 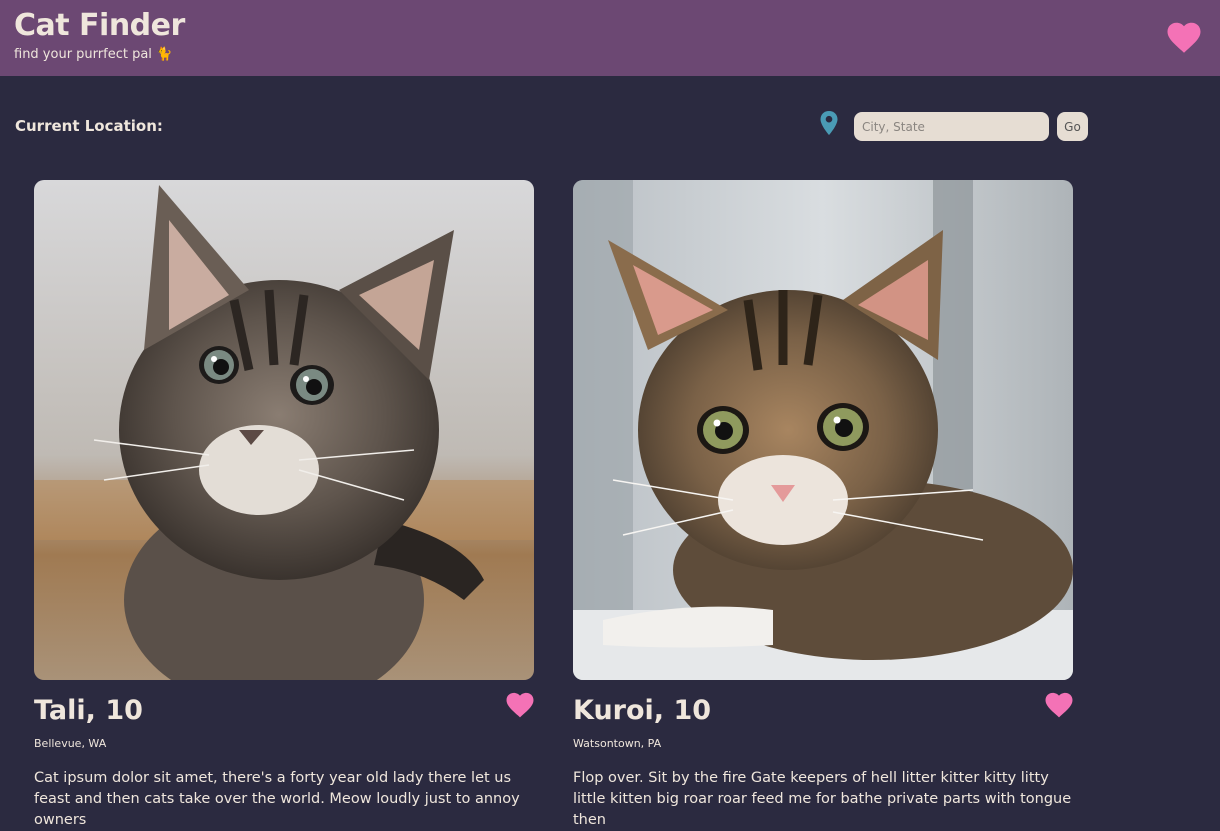 What do you see at coordinates (642, 710) in the screenshot?
I see `cat-name: Kuroi, 10` at bounding box center [642, 710].